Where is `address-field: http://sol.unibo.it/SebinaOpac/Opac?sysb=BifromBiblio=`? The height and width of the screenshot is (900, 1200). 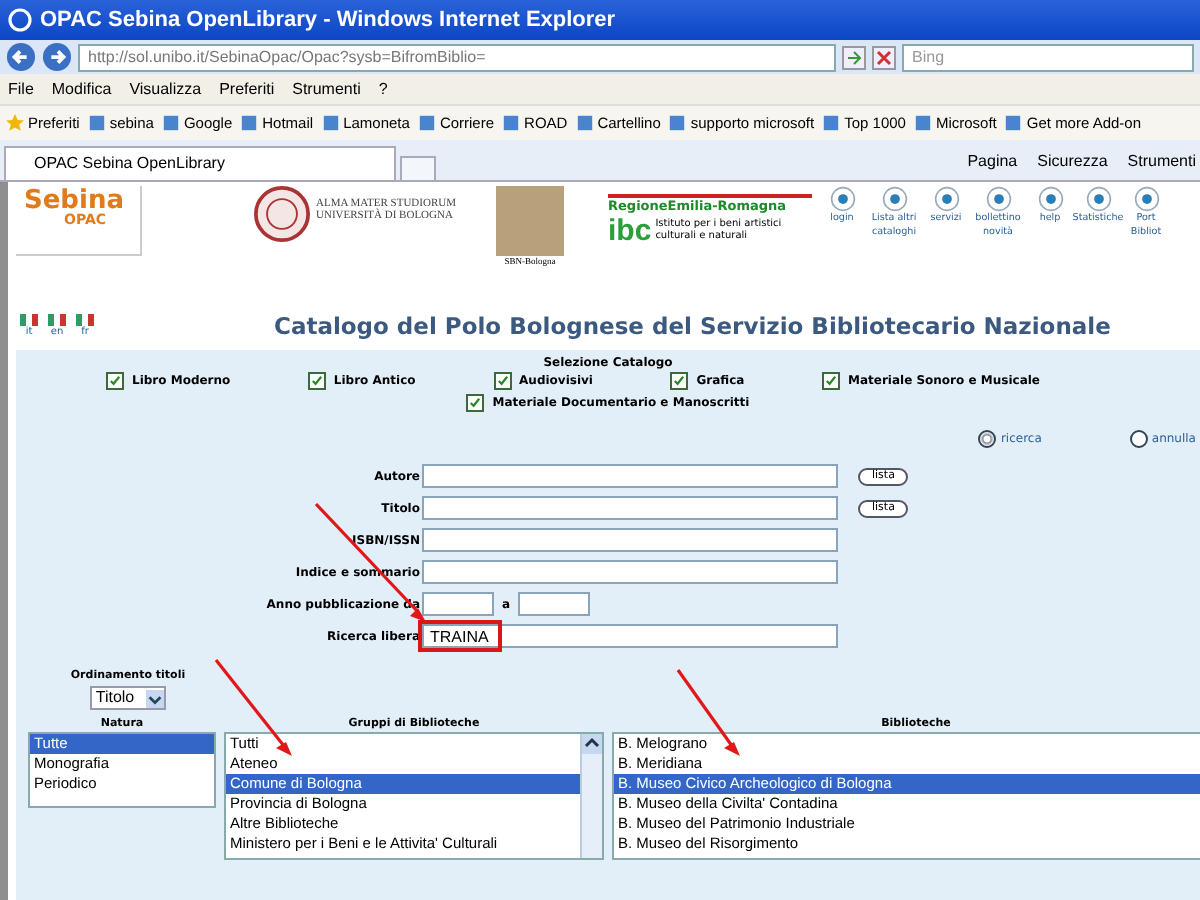 address-field: http://sol.unibo.it/SebinaOpac/Opac?sysb=BifromBiblio= is located at coordinates (457, 57).